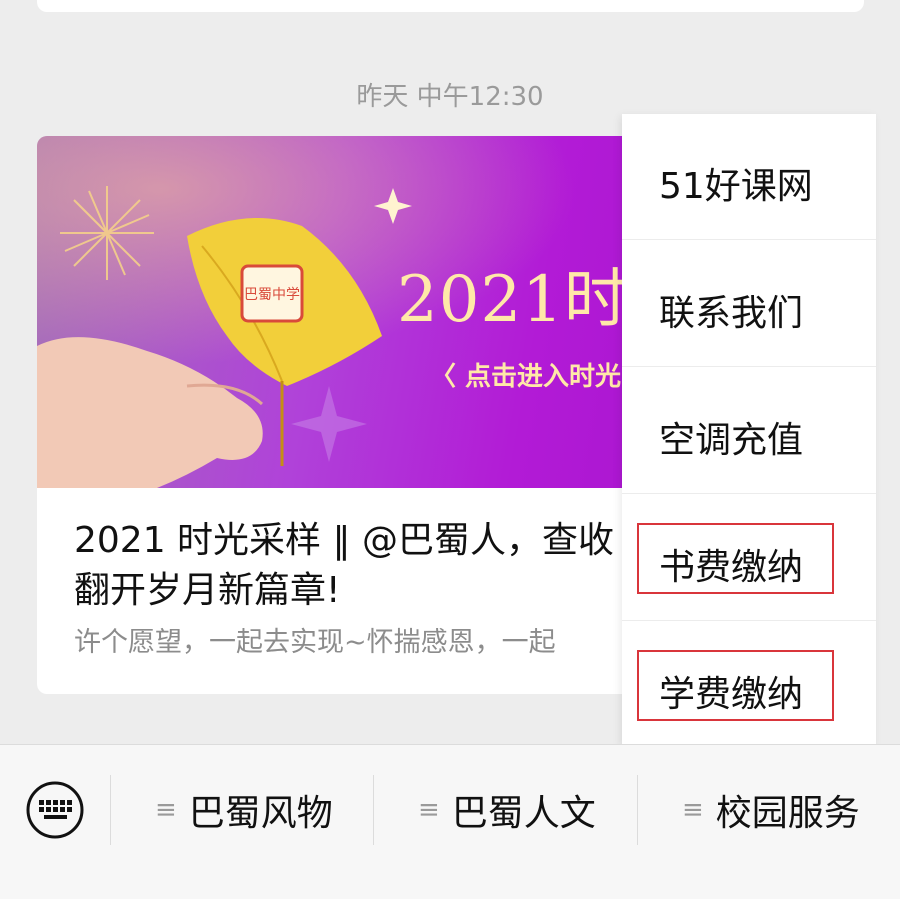  I want to click on menu-item-label: 51好课网, so click(736, 186).